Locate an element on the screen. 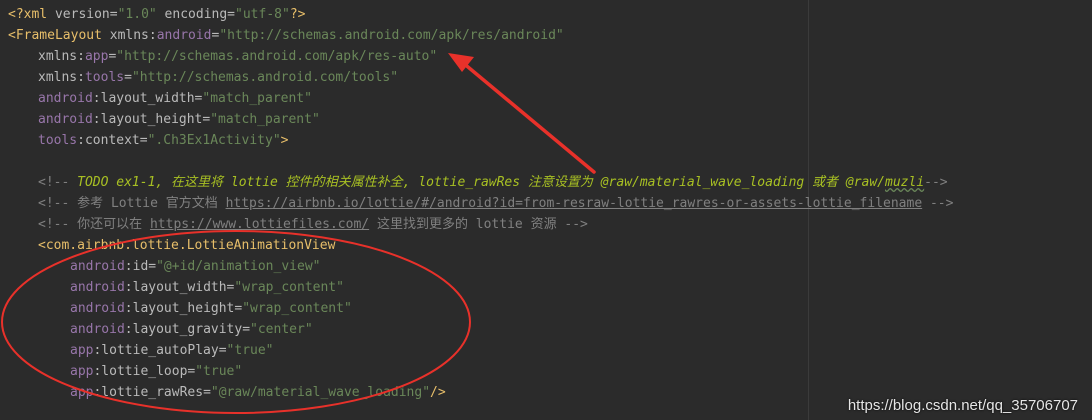 The image size is (1092, 420). red-arrow-annotation is located at coordinates (522, 113).